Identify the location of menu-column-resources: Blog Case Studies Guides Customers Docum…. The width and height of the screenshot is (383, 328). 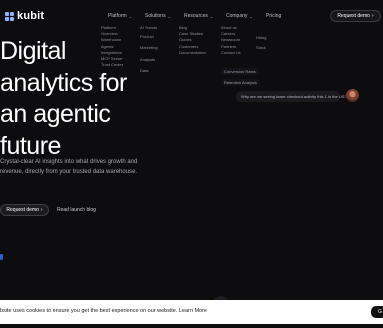
(192, 40).